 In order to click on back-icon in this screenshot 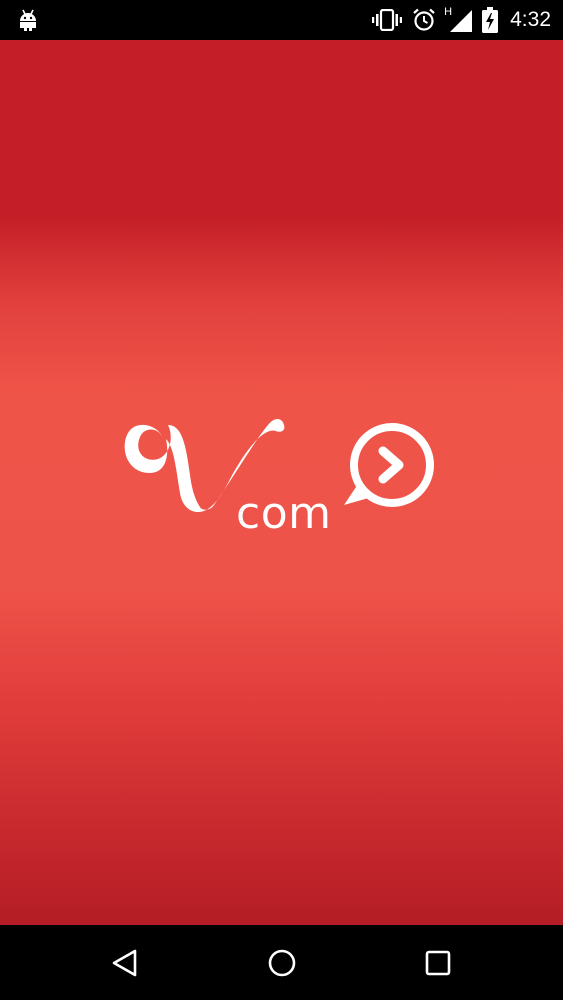, I will do `click(124, 963)`.